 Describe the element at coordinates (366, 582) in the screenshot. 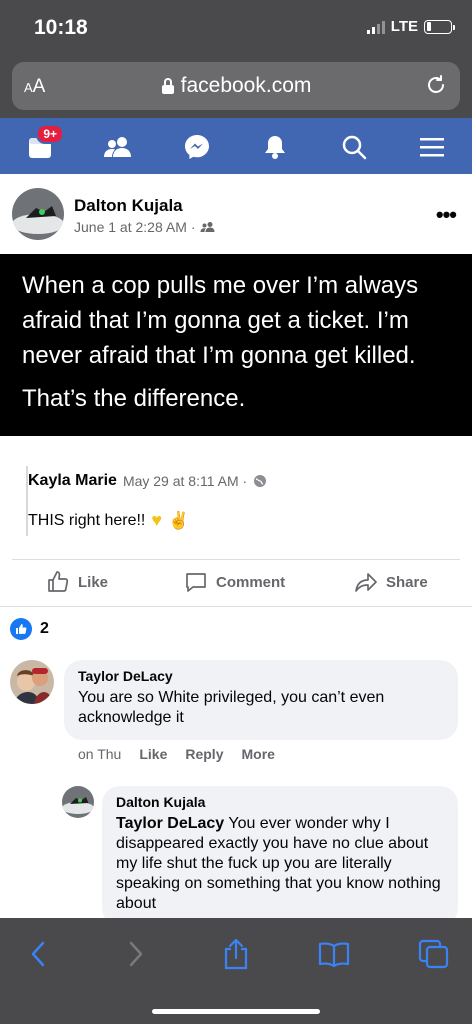

I see `share-icon` at that location.